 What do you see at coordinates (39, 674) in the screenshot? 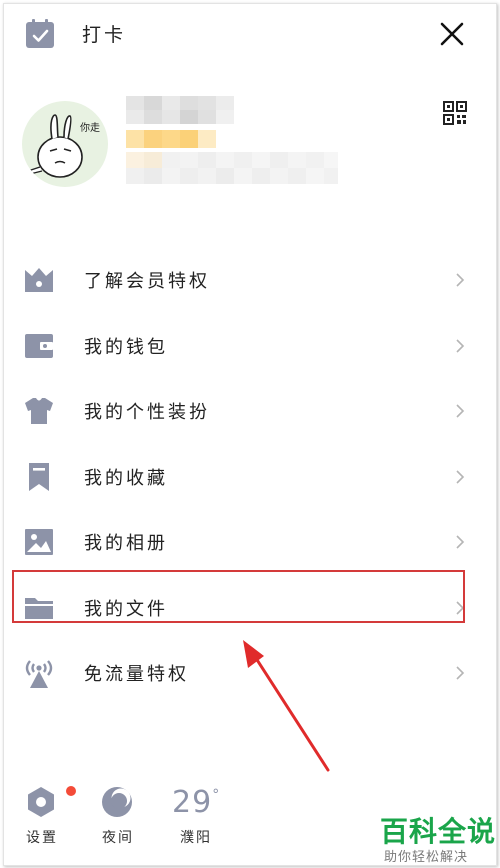
I see `antenna-icon` at bounding box center [39, 674].